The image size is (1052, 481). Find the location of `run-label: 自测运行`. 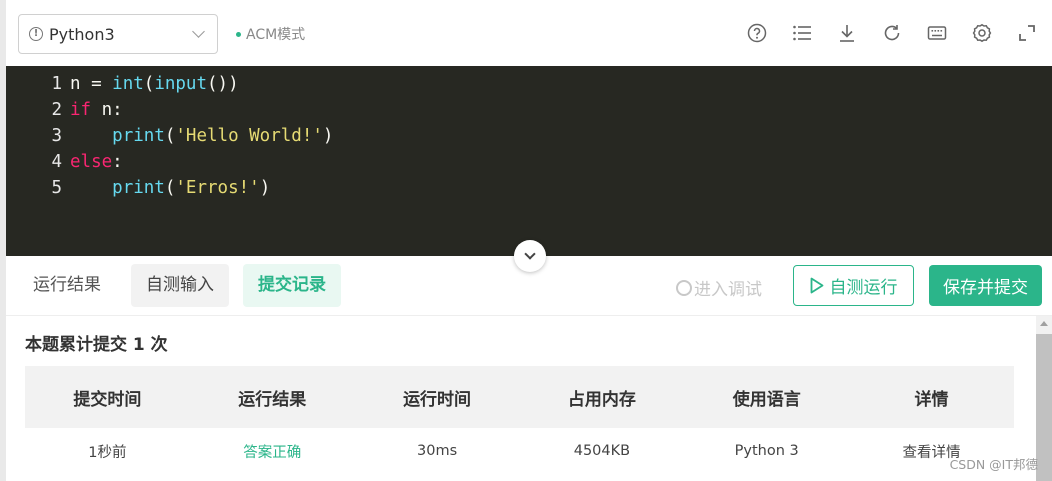

run-label: 自测运行 is located at coordinates (863, 288).